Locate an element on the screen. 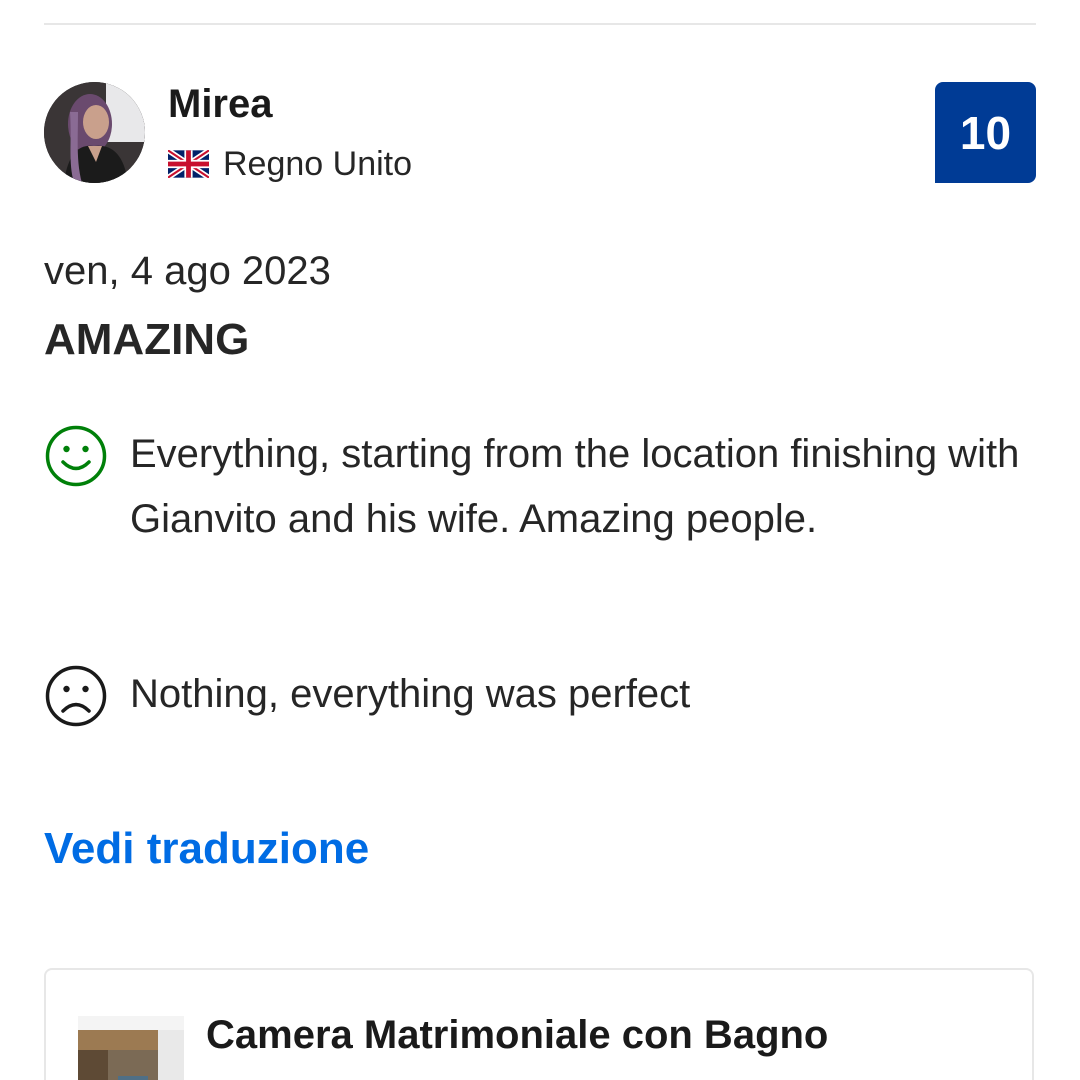  room-name: Camera Matrimoniale con Bagno is located at coordinates (517, 1035).